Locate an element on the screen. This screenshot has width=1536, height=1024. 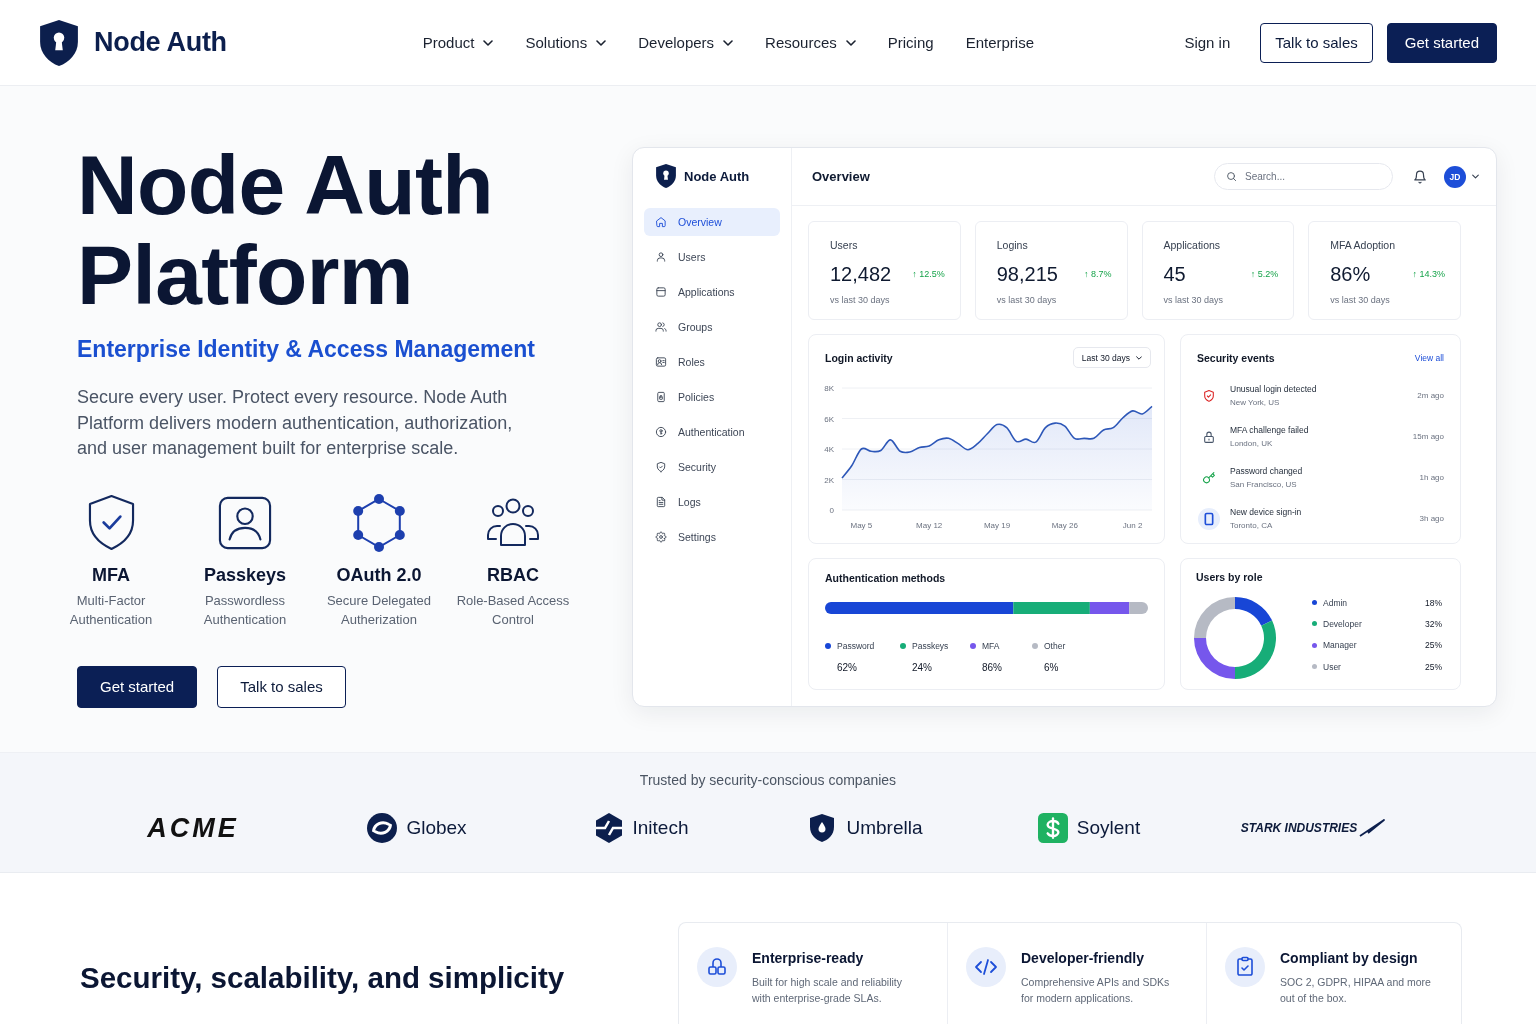
feature-description: Role-Based Access Control is located at coordinates (513, 610).